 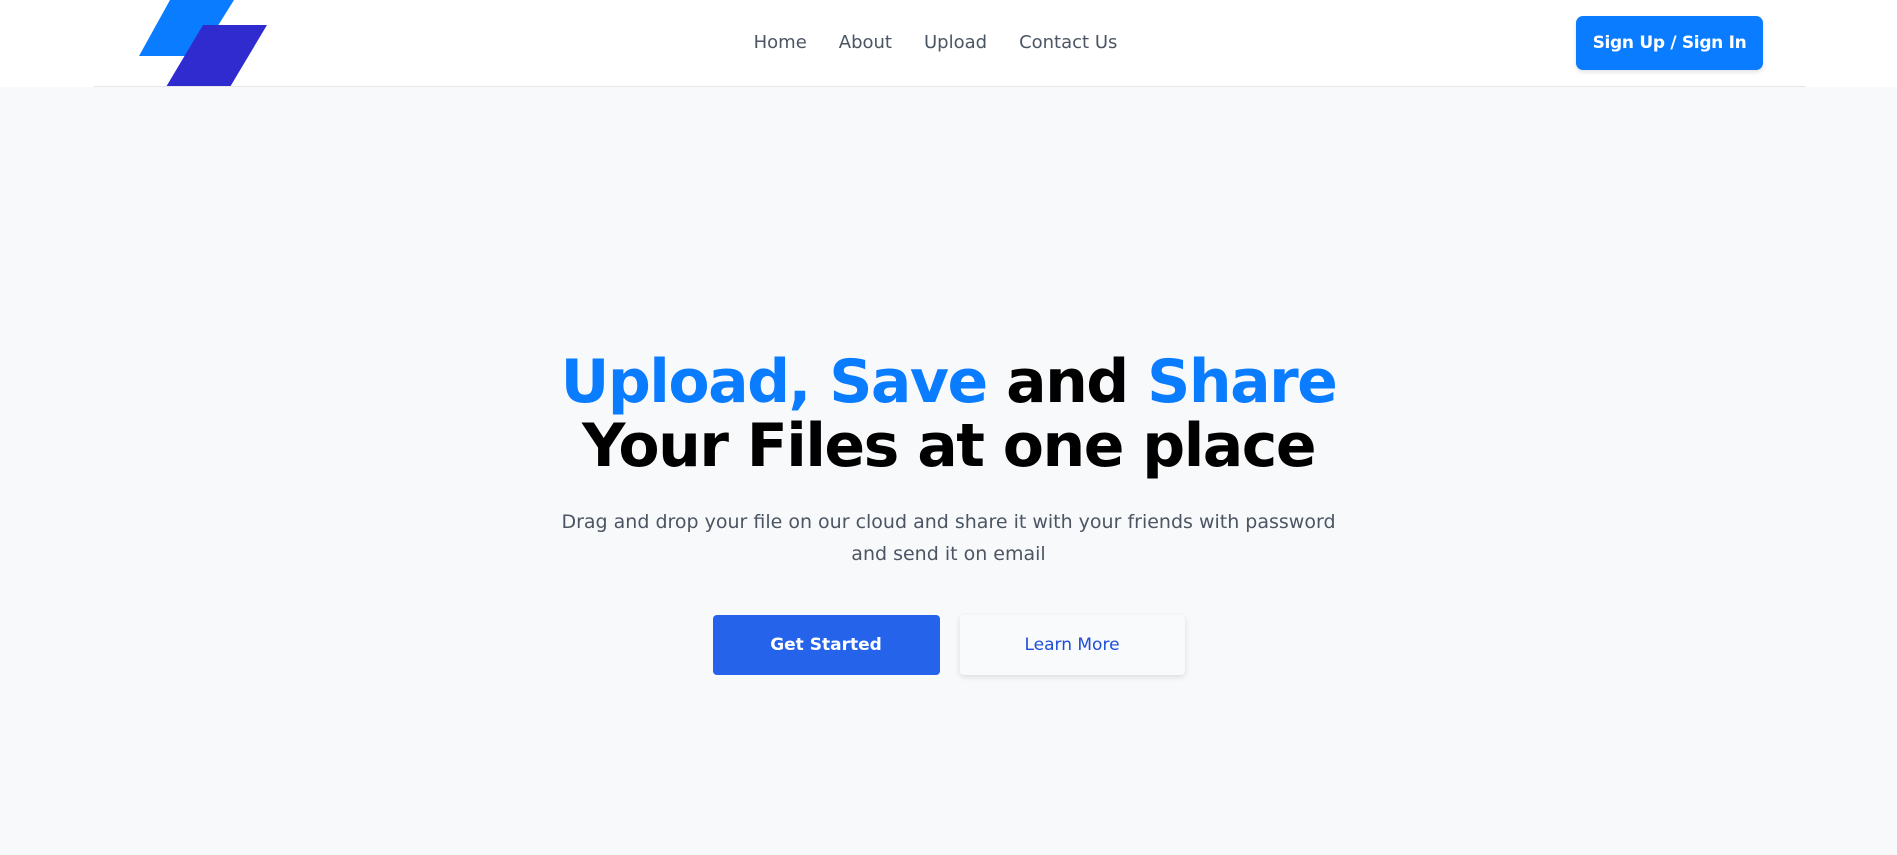 I want to click on nav-link-home: Home, so click(x=780, y=43).